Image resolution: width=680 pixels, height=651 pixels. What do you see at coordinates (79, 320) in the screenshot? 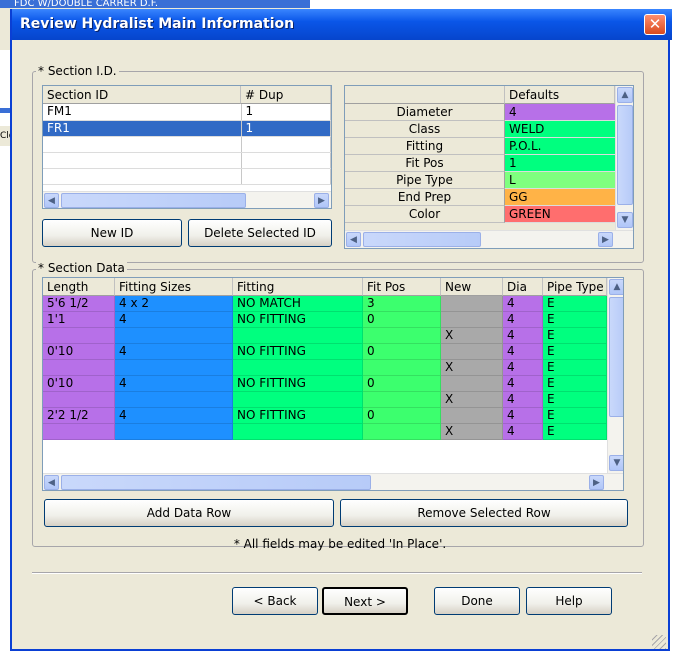
I see `data-cell-length: 1'1` at bounding box center [79, 320].